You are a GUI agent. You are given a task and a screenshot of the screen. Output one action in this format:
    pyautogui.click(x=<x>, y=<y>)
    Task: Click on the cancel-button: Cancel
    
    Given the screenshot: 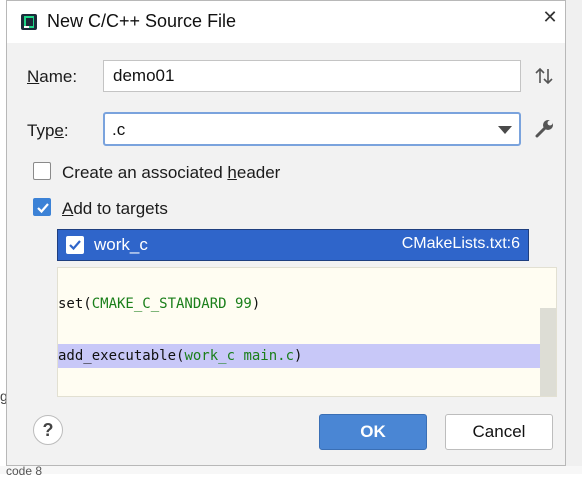 What is the action you would take?
    pyautogui.click(x=499, y=432)
    